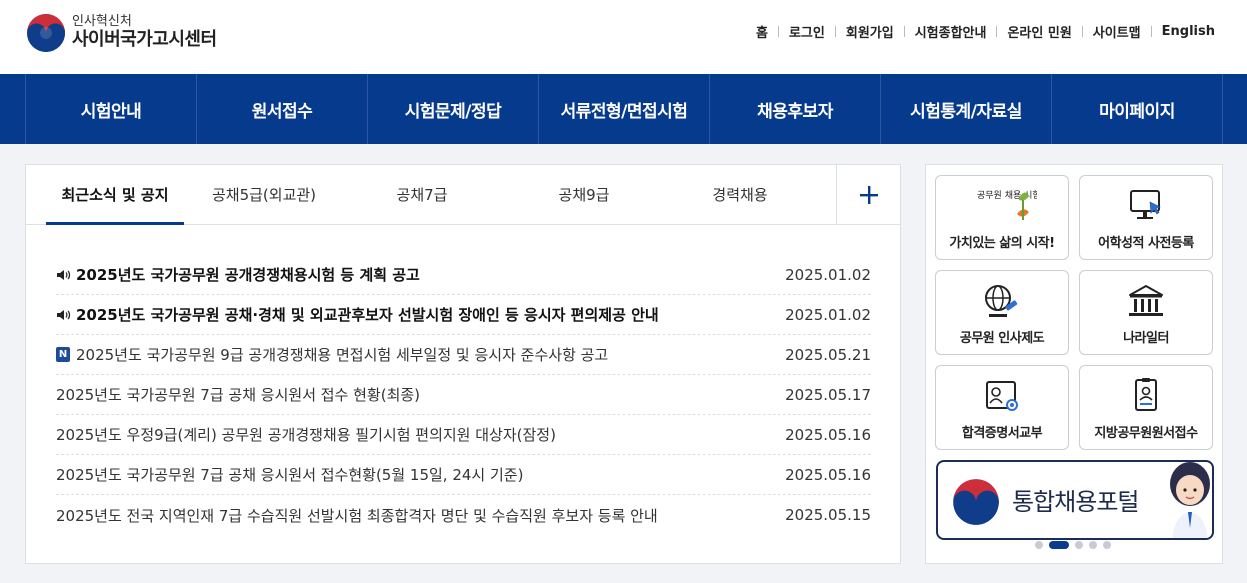  I want to click on list-item-date: 2025.05.15, so click(828, 515).